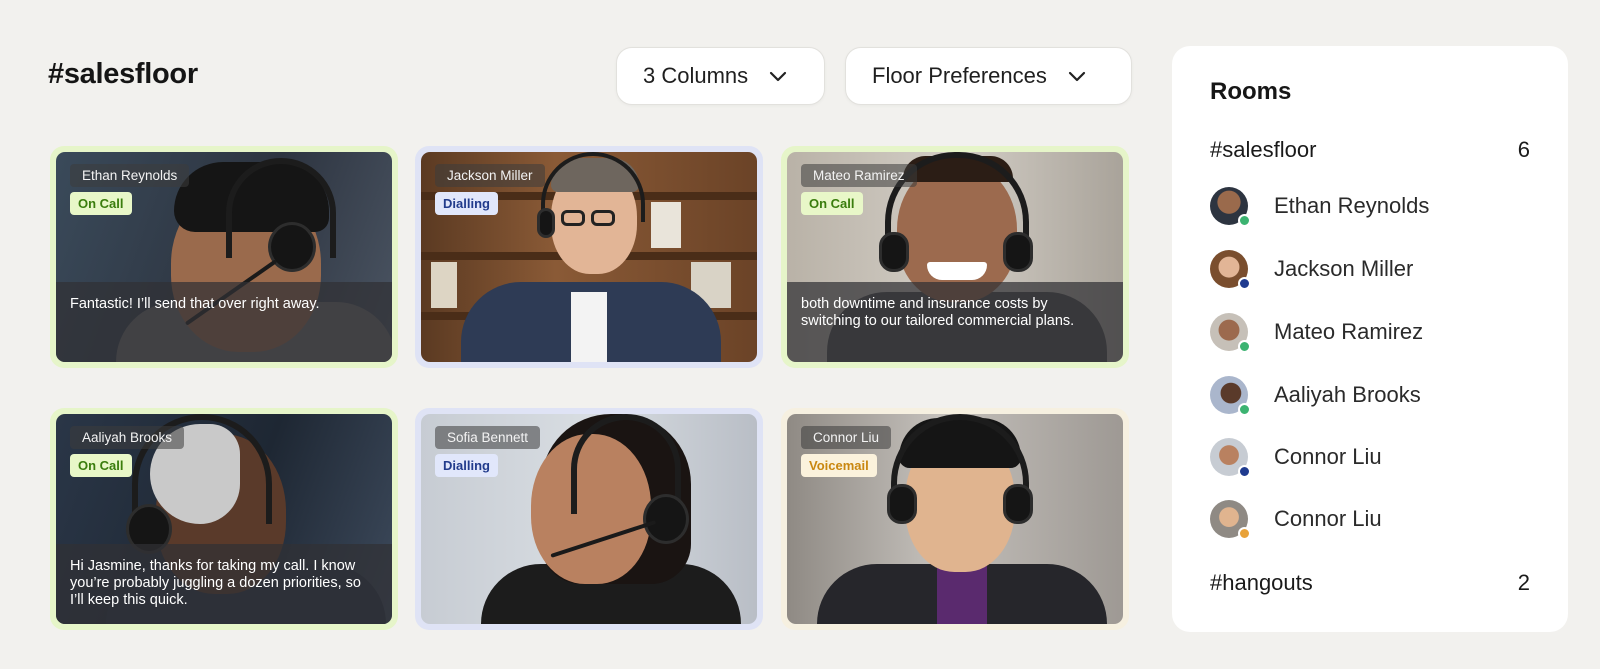  I want to click on room-count: 2, so click(1523, 582).